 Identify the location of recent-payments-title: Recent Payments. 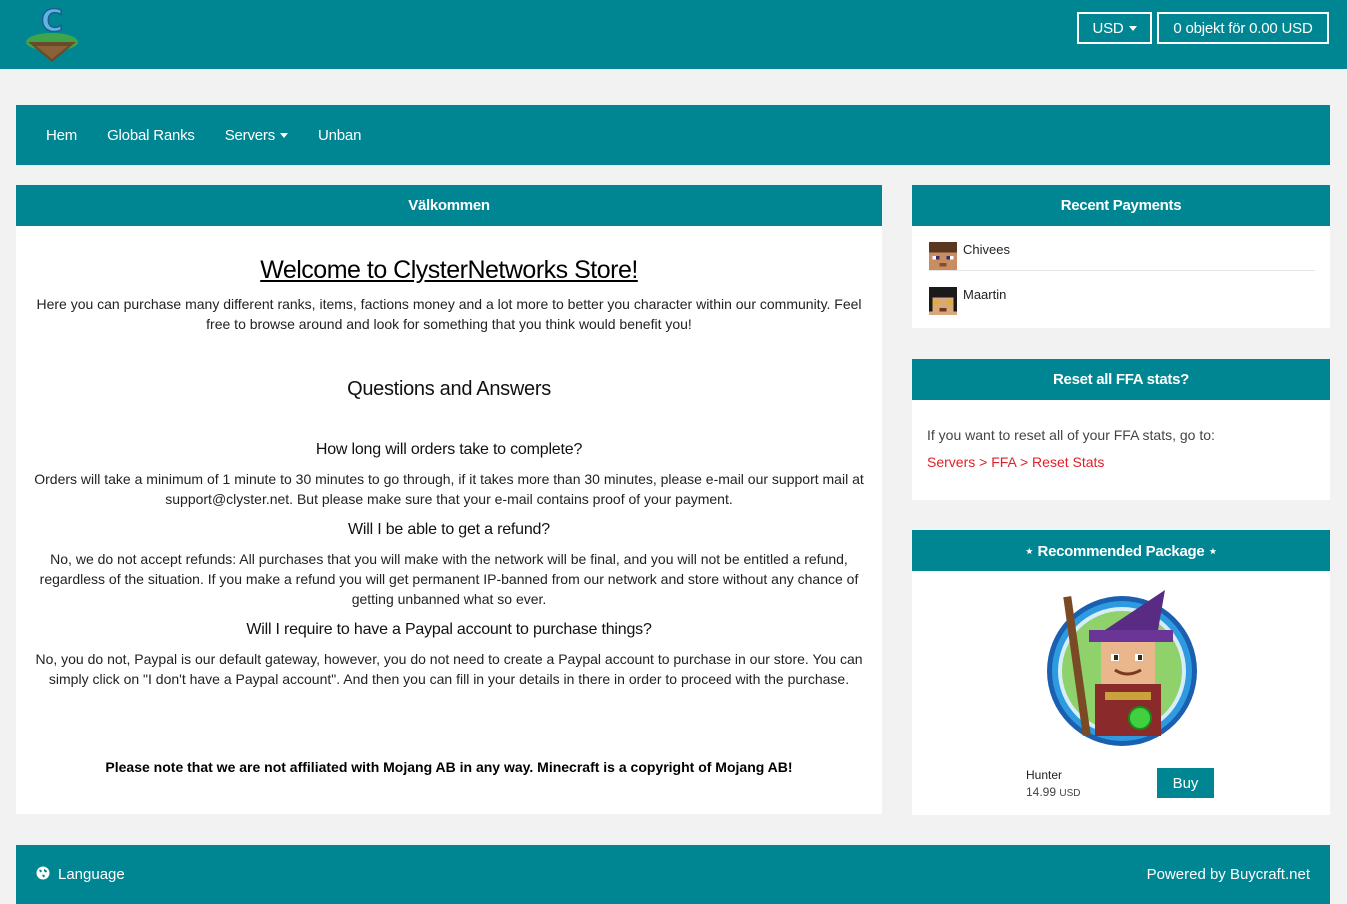
(1121, 205).